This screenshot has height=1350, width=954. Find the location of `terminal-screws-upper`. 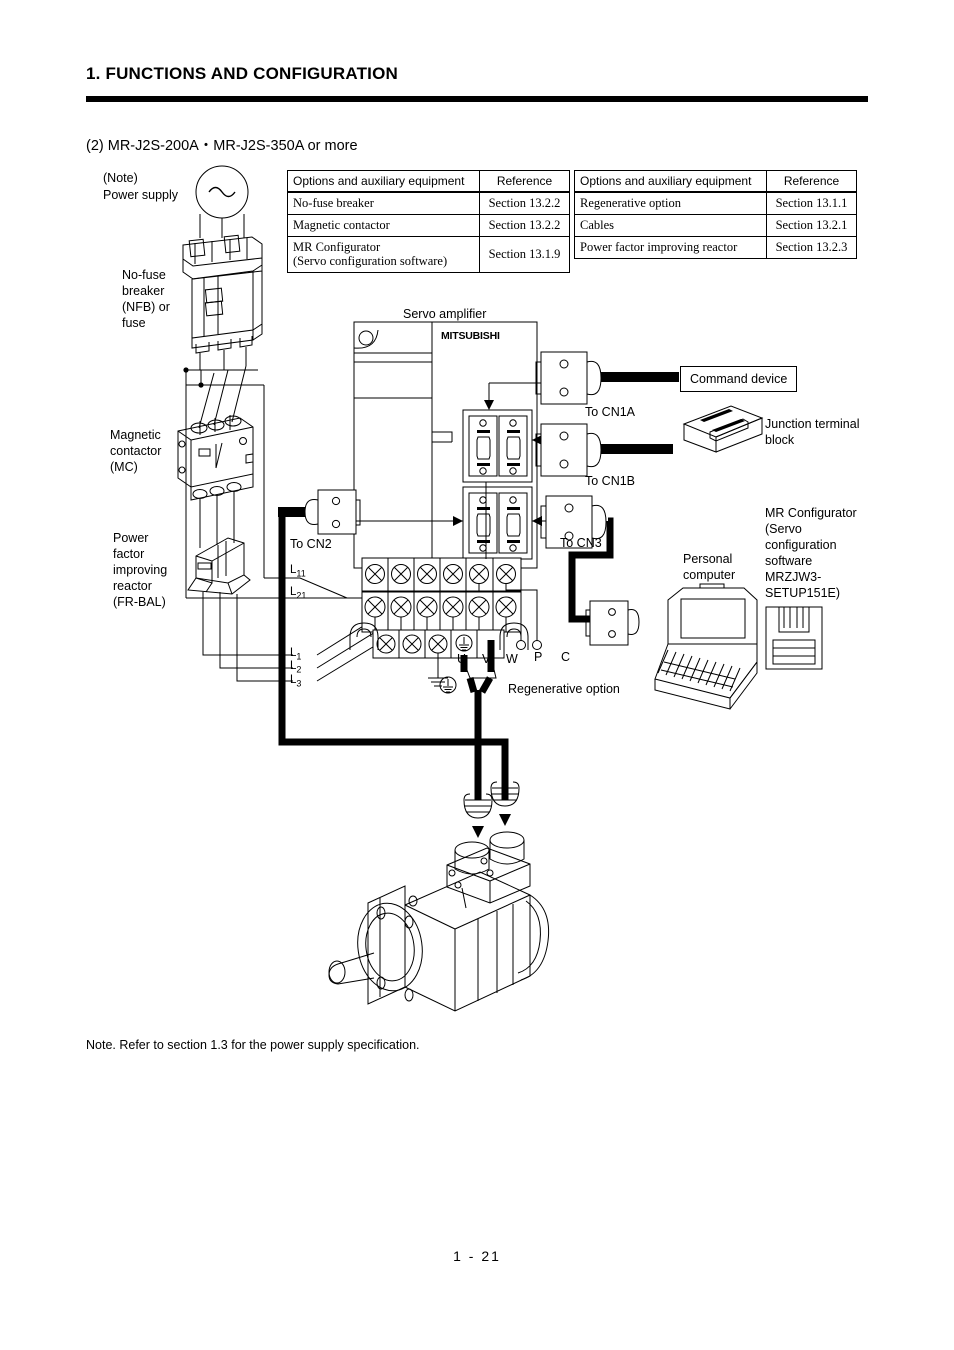

terminal-screws-upper is located at coordinates (440, 574).